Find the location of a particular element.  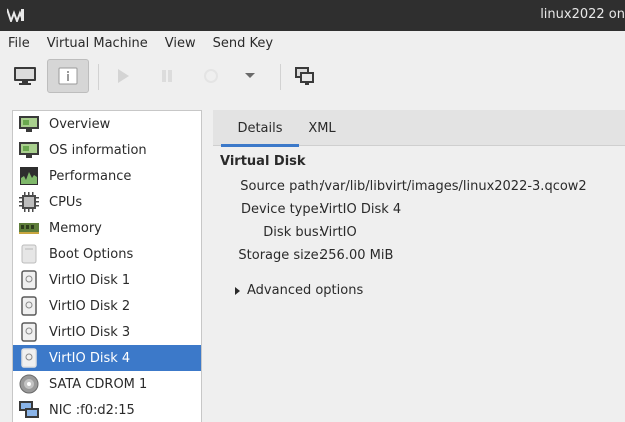

device-type-label: Device type: is located at coordinates (281, 209).